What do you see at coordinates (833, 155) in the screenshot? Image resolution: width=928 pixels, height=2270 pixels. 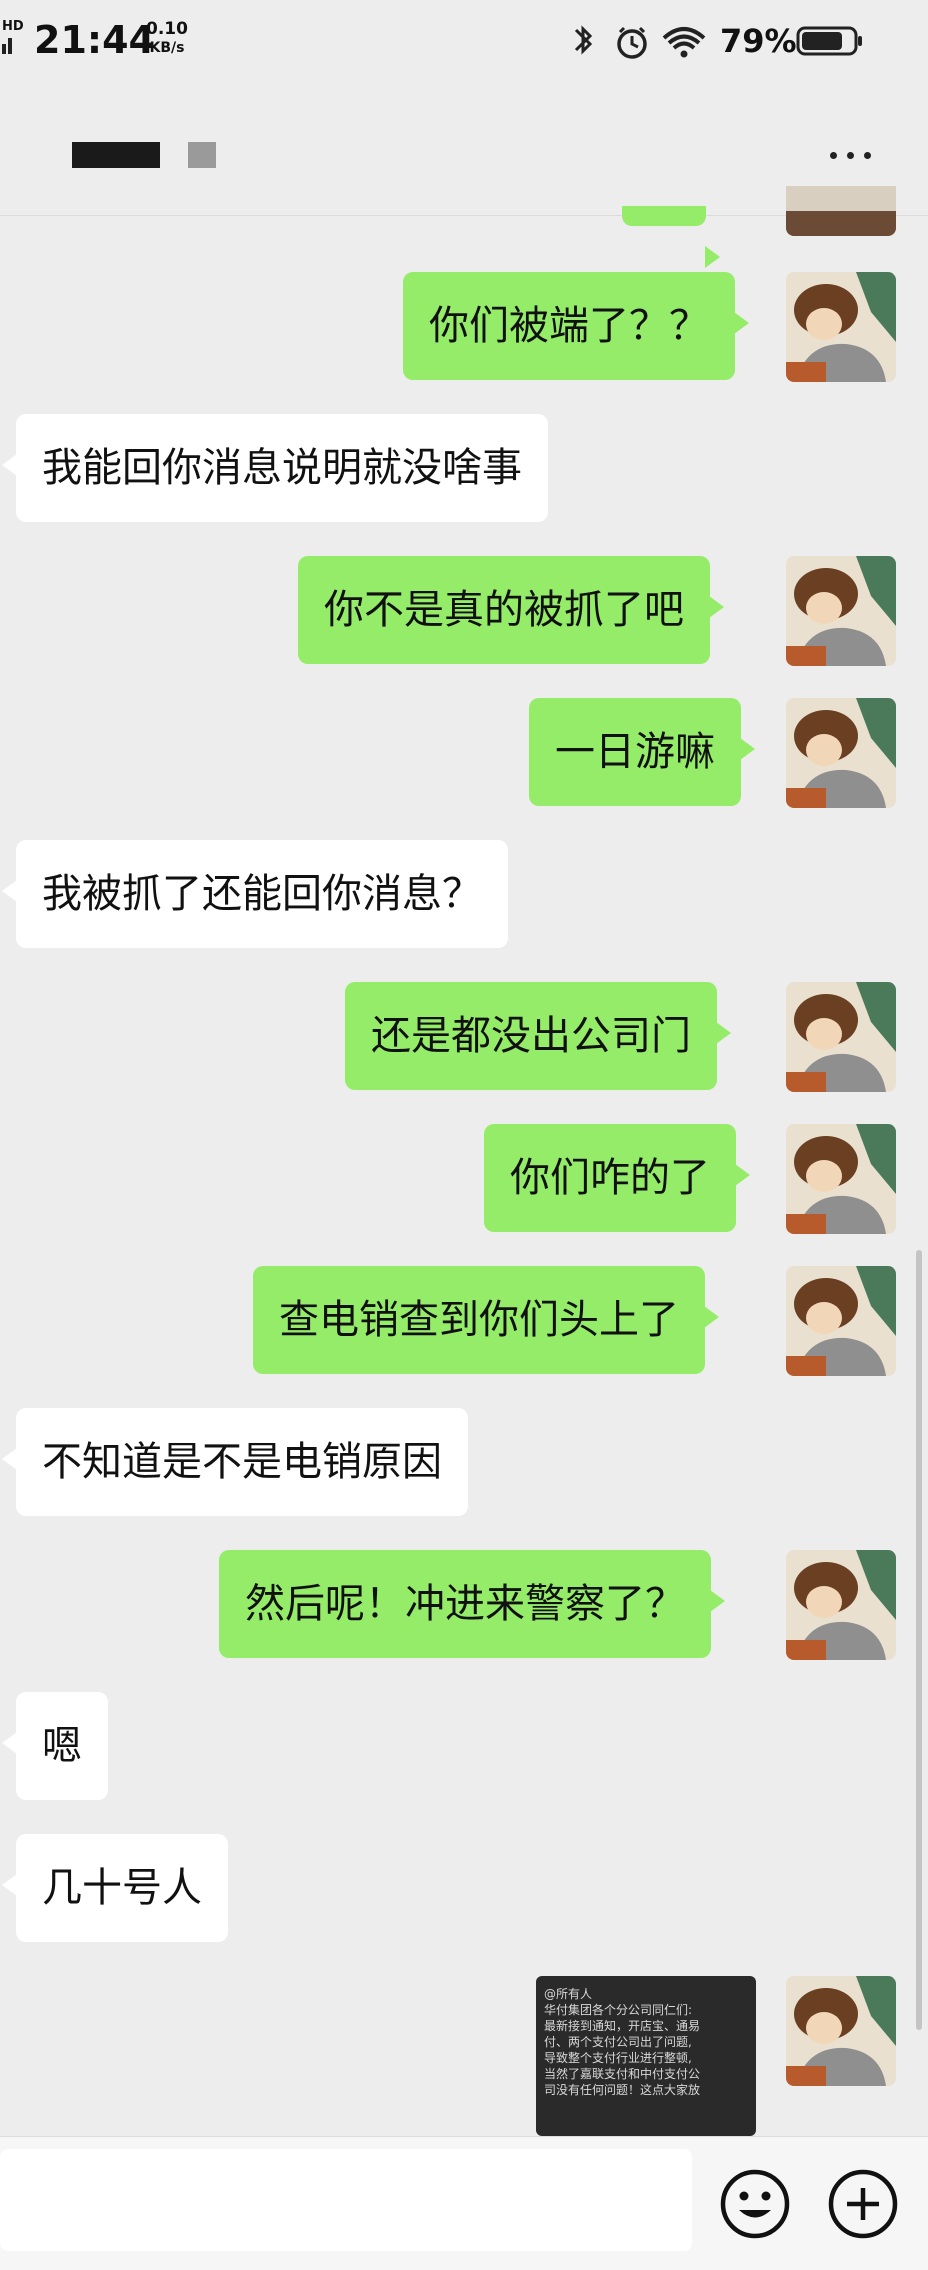 I see `more-dots-icon` at bounding box center [833, 155].